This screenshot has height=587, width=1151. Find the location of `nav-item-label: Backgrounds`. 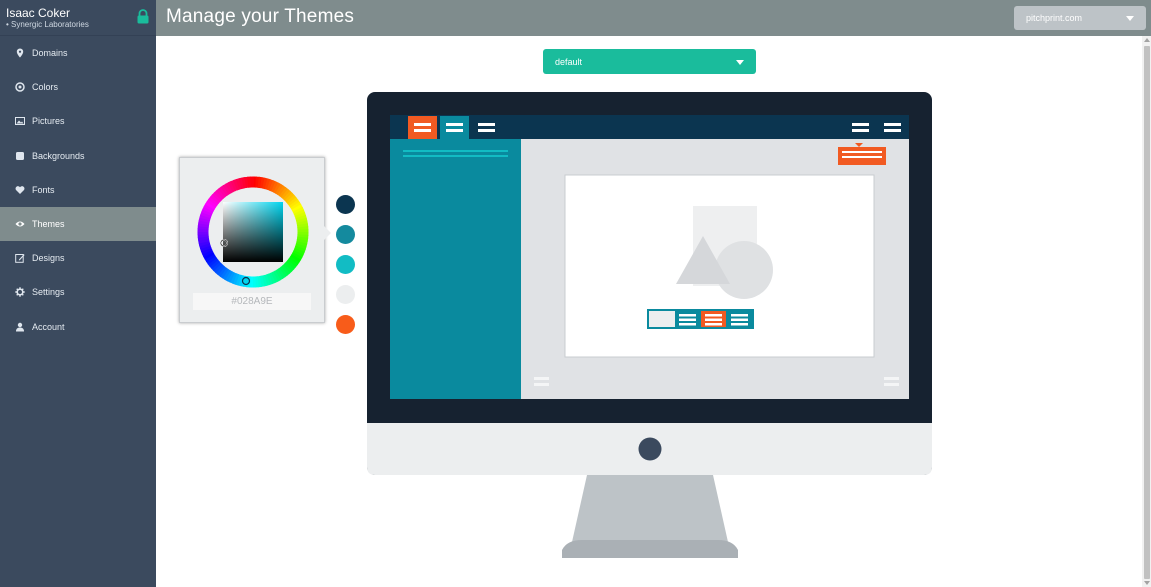

nav-item-label: Backgrounds is located at coordinates (58, 155).